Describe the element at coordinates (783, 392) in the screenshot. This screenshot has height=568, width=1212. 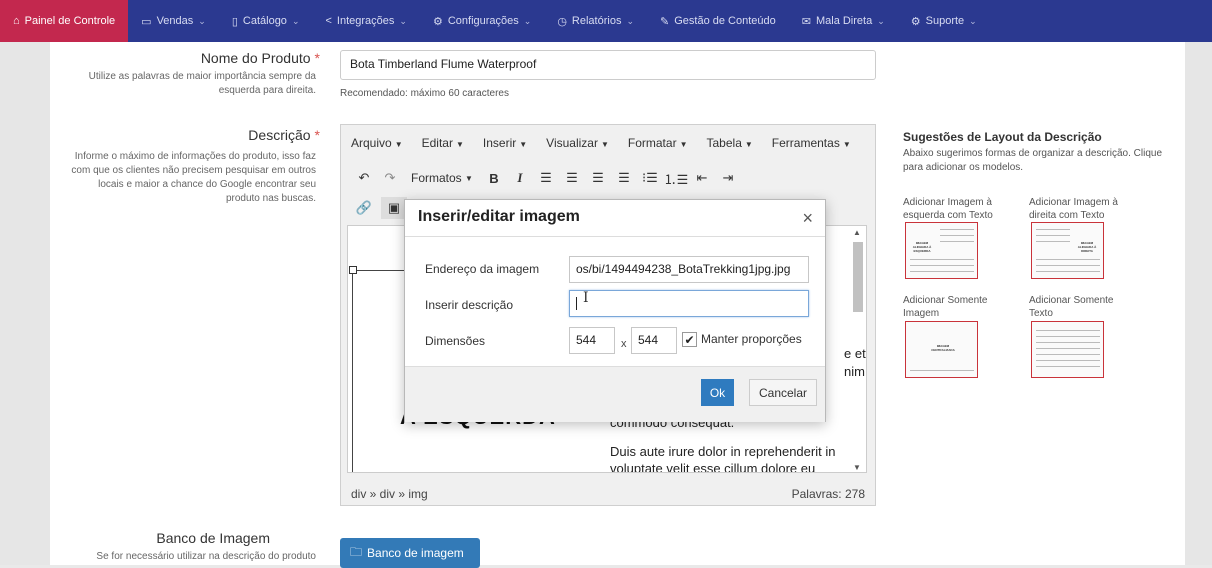
I see `cancel-button: Cancelar` at that location.